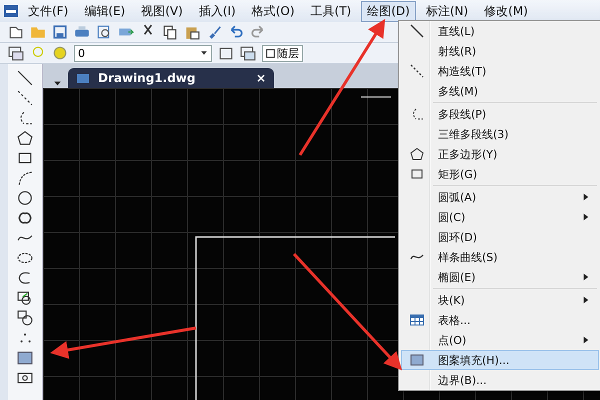 The height and width of the screenshot is (400, 600). I want to click on menu-title: 文件(F), so click(48, 11).